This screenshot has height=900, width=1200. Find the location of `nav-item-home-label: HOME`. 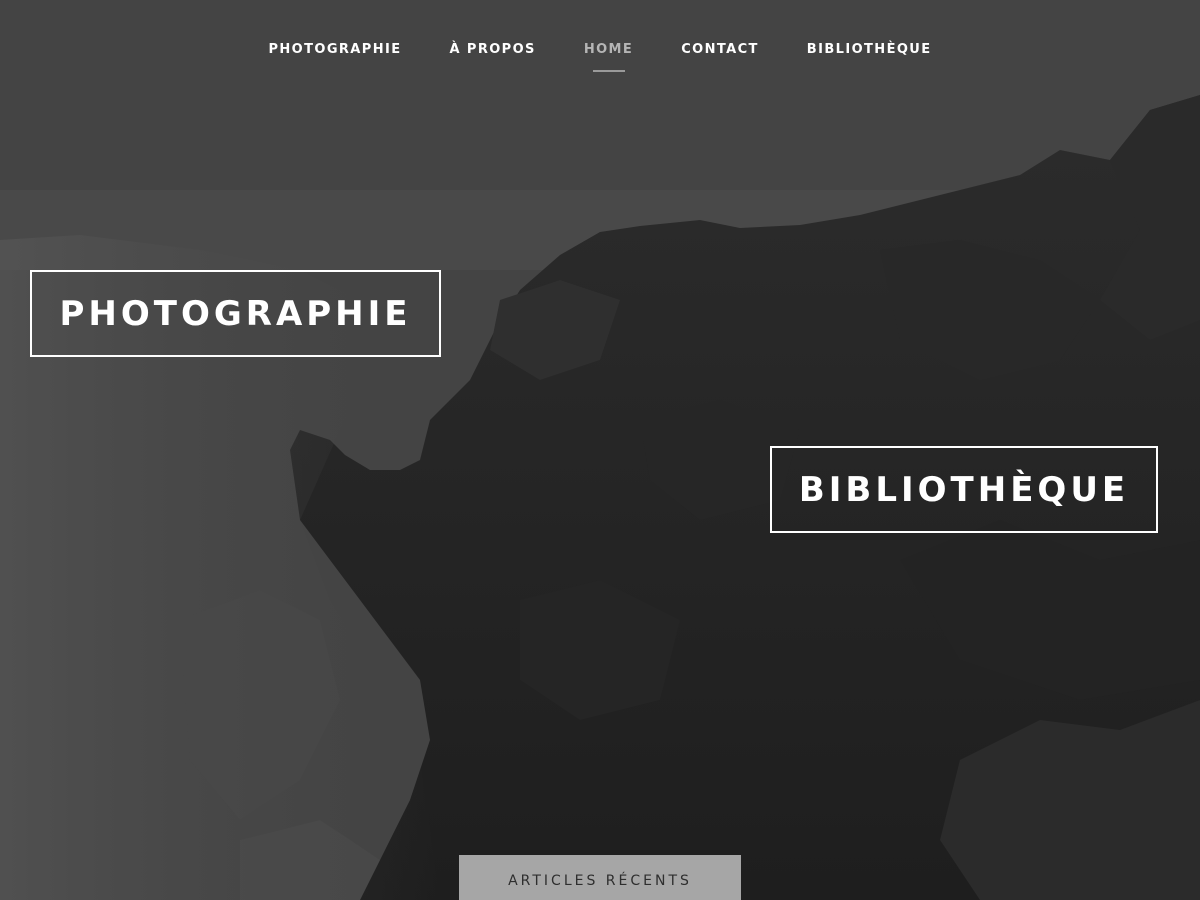

nav-item-home-label: HOME is located at coordinates (608, 49).